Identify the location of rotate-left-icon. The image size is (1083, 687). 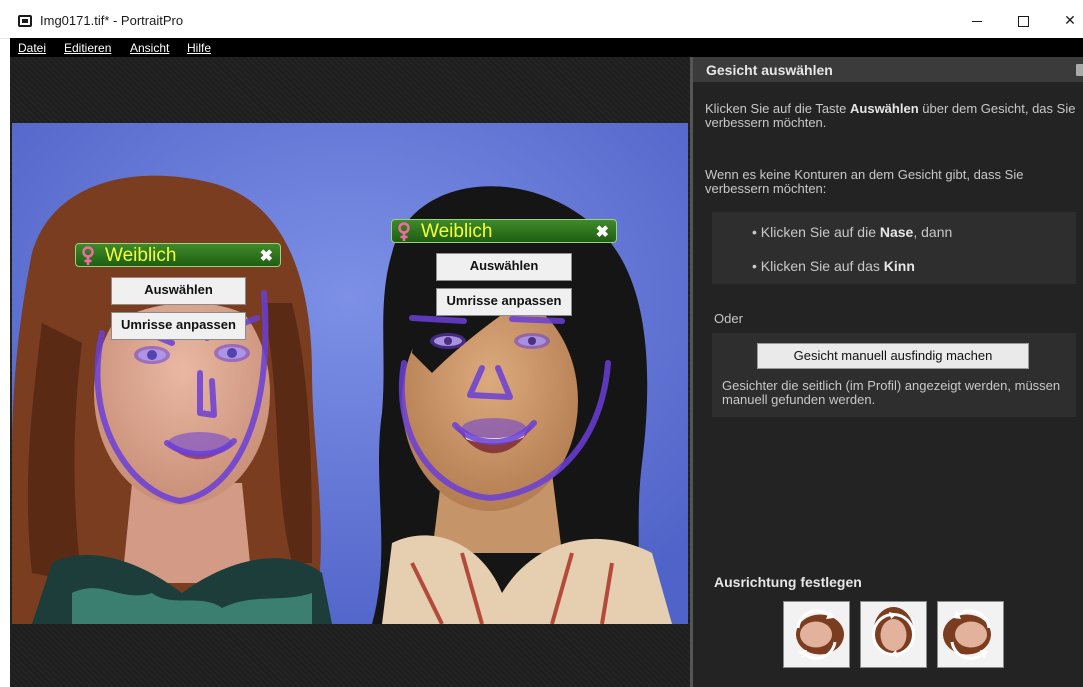
(820, 634).